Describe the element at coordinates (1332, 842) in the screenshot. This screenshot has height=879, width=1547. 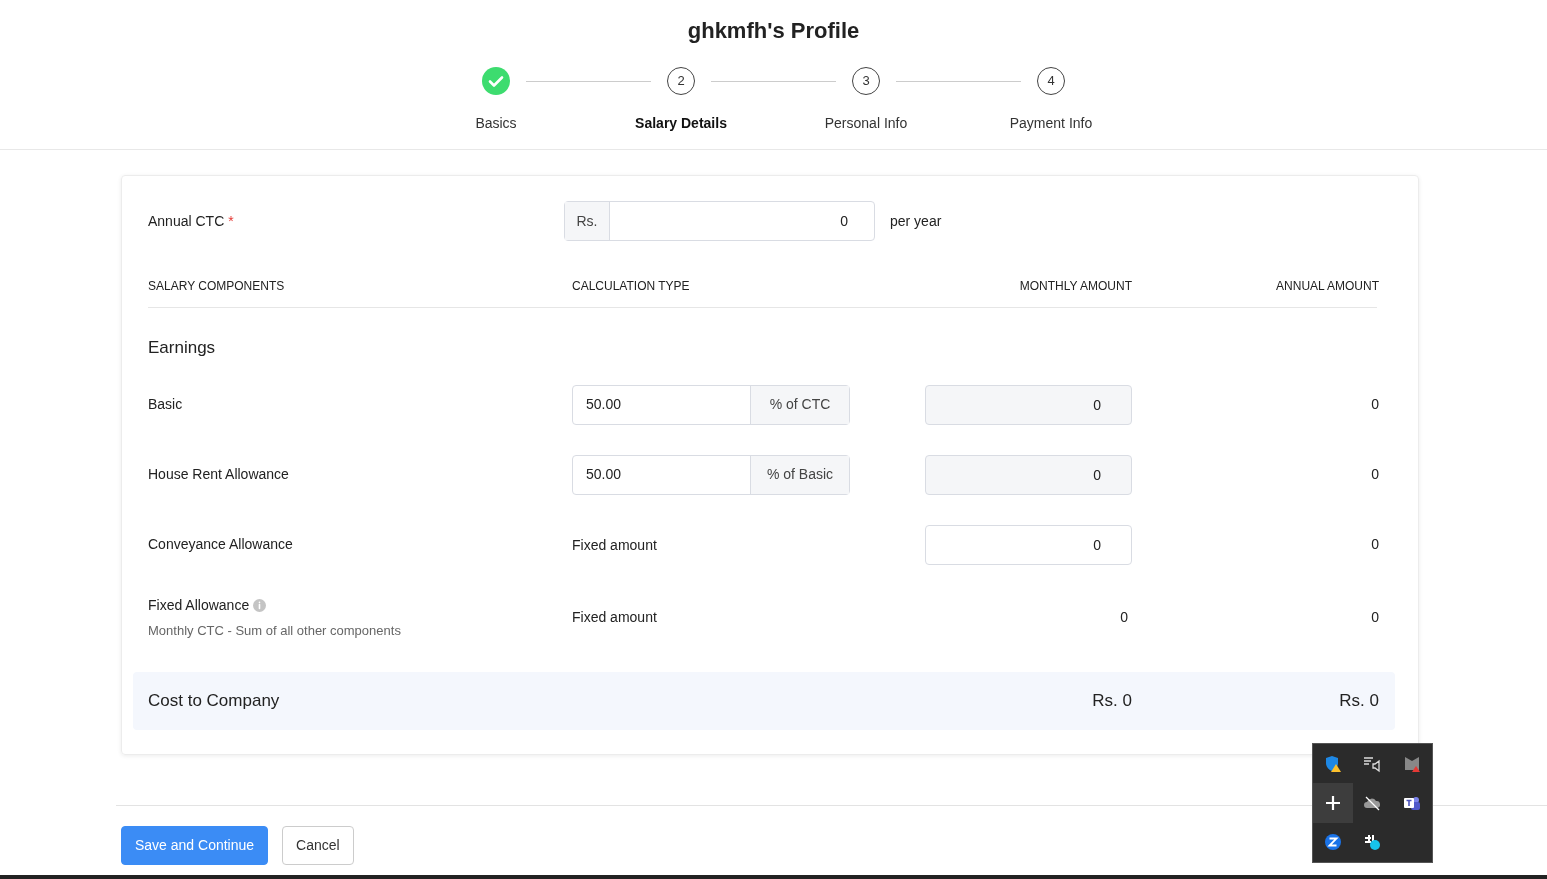
I see `app-circle-icon` at that location.